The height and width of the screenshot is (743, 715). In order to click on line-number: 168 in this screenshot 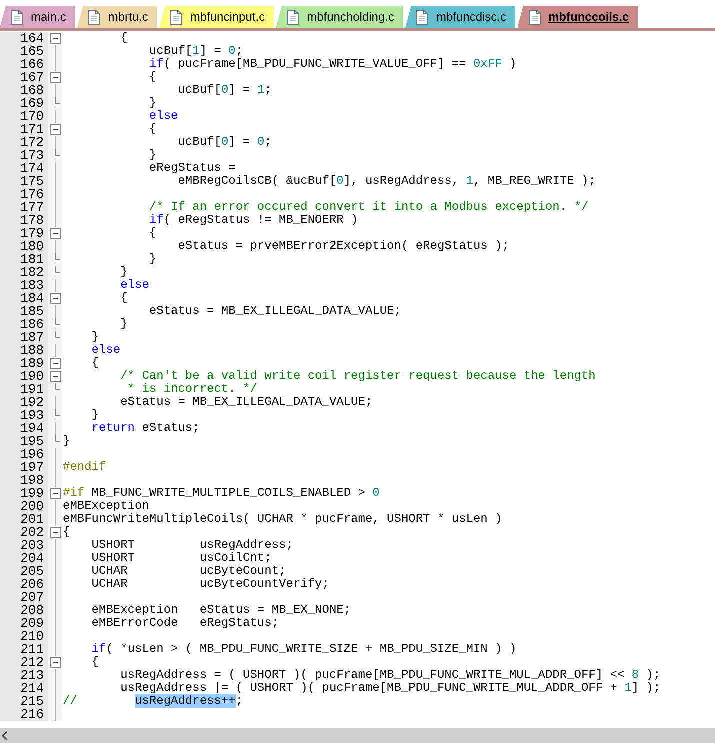, I will do `click(24, 90)`.